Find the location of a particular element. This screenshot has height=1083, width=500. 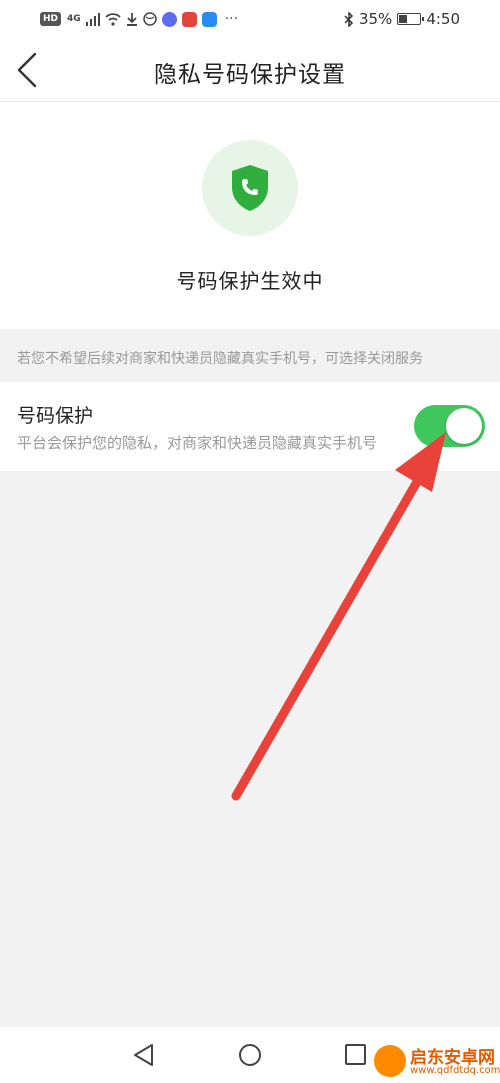

nav-back-button is located at coordinates (144, 1055).